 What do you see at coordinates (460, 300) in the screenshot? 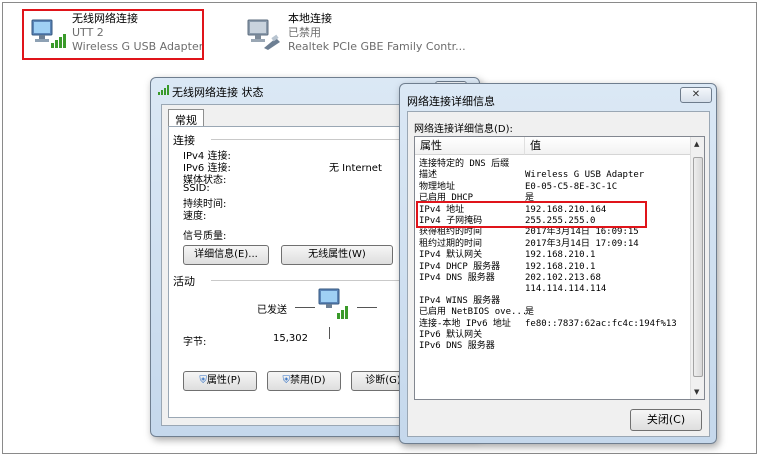
I see `detail-property: IPv4 WINS 服务器` at bounding box center [460, 300].